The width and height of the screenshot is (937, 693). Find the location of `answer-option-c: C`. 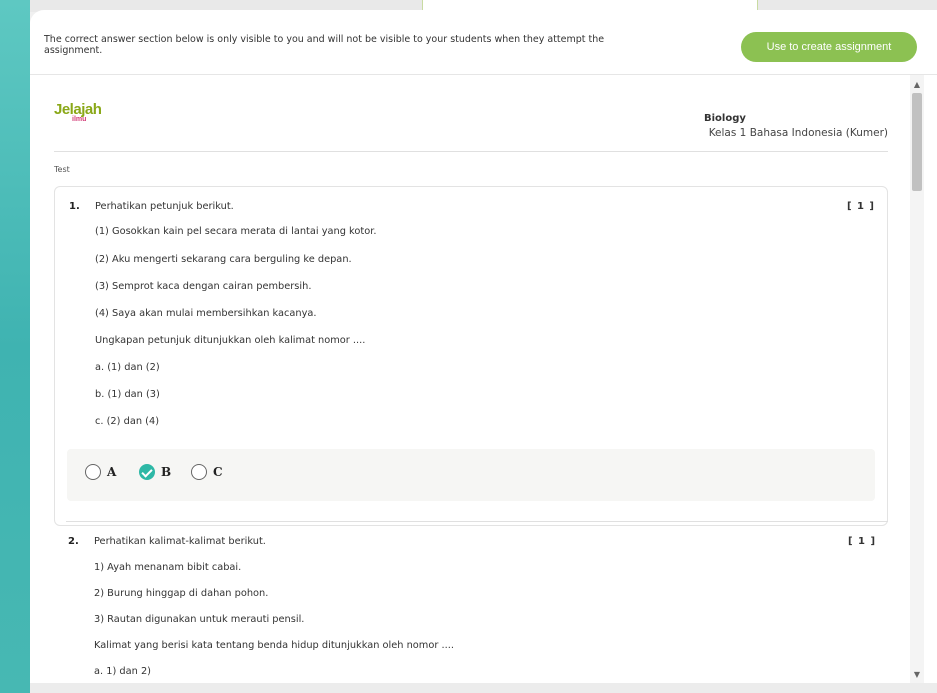

answer-option-c: C is located at coordinates (207, 472).